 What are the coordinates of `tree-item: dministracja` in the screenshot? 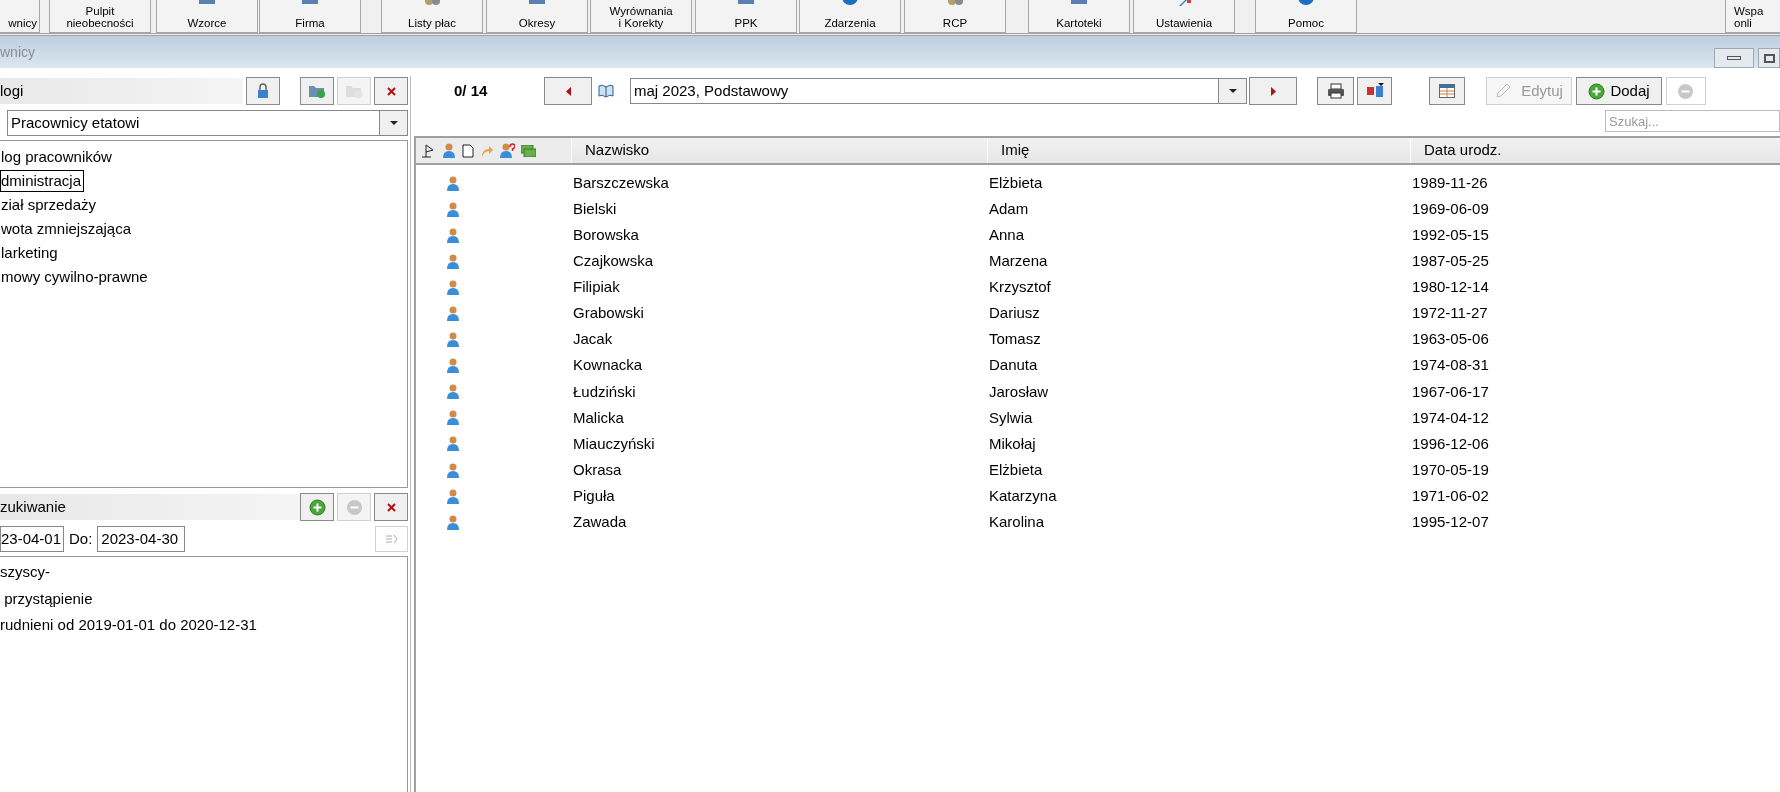 It's located at (42, 181).